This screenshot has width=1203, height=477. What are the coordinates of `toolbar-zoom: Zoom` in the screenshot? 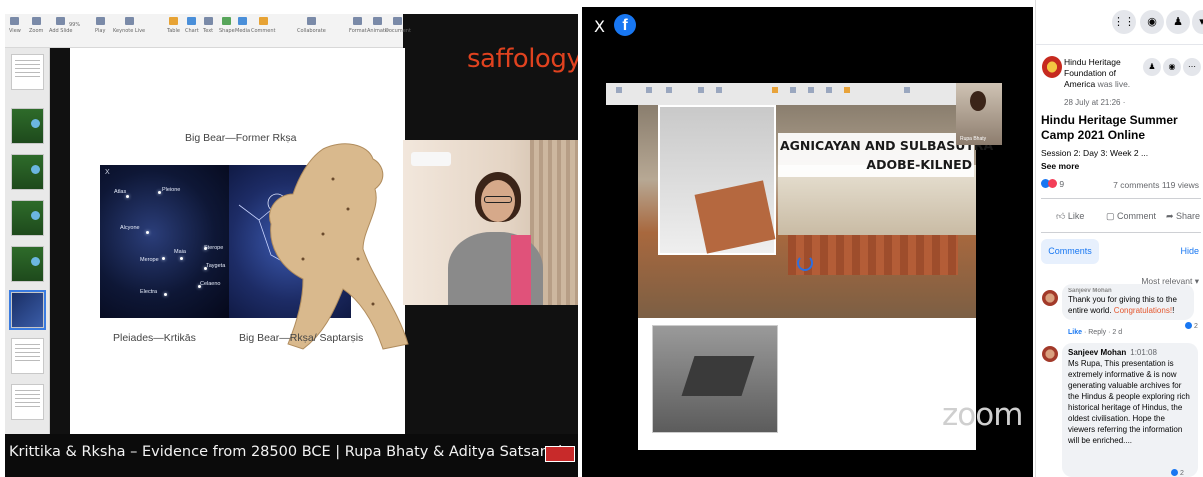 It's located at (36, 25).